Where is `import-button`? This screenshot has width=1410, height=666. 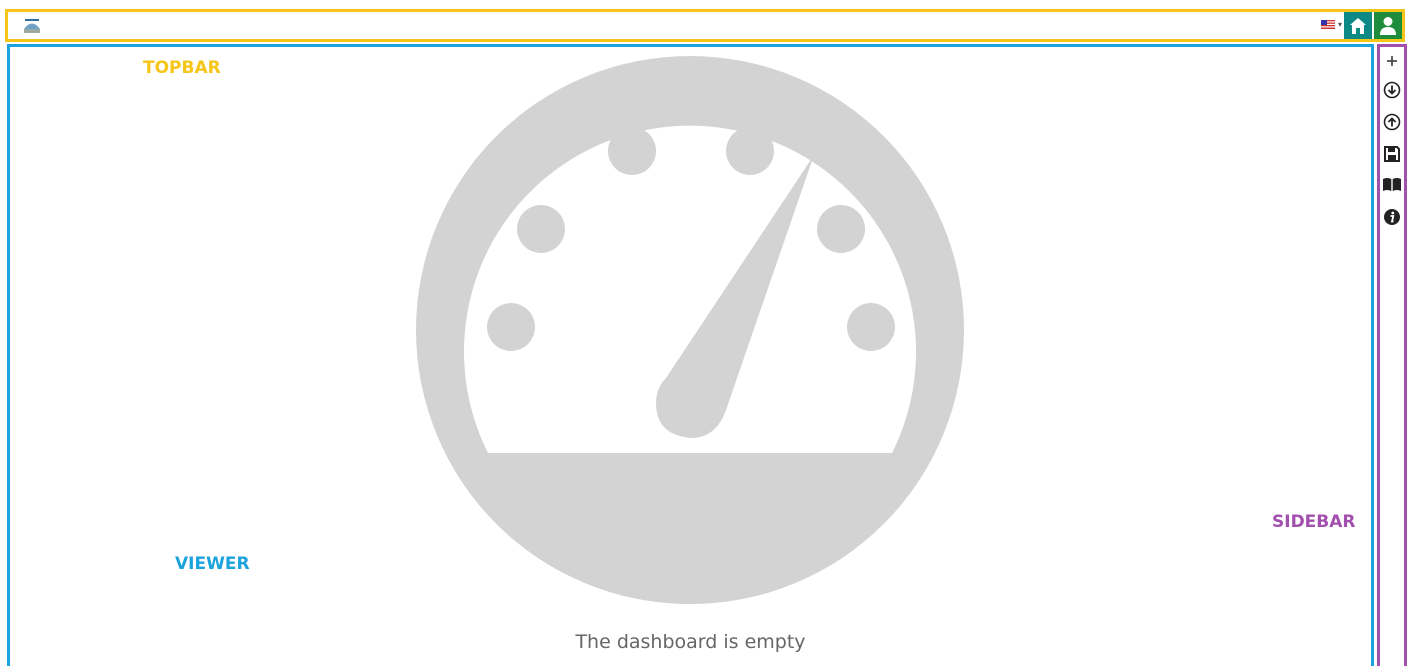
import-button is located at coordinates (1392, 90).